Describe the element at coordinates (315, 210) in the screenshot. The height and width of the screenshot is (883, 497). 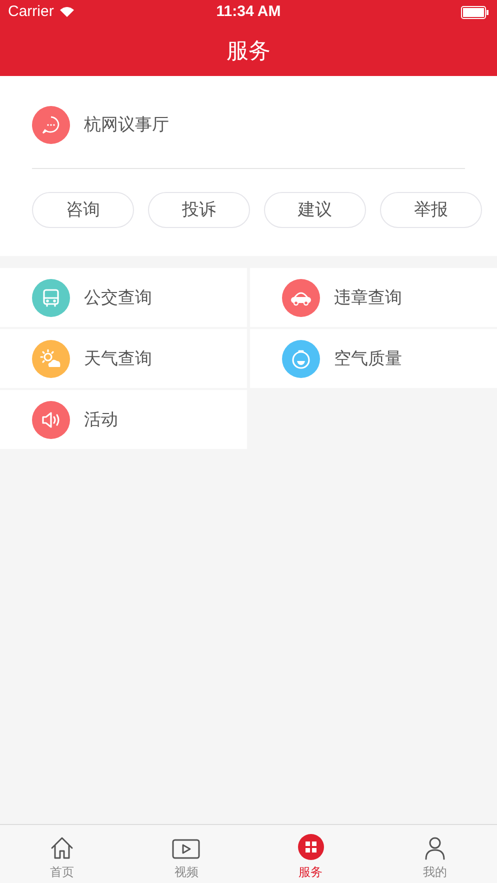
I see `category-button: 建议` at that location.